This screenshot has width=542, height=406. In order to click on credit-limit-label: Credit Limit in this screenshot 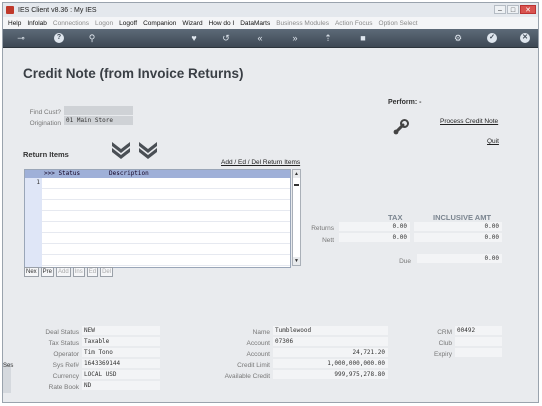, I will do `click(253, 365)`.